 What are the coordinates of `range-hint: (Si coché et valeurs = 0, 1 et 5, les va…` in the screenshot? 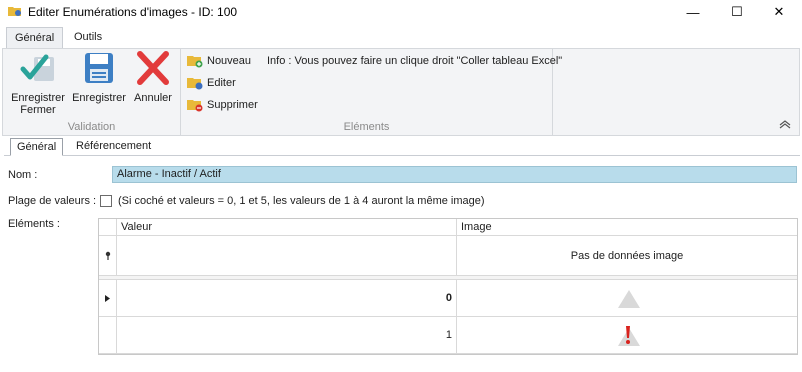 It's located at (301, 201).